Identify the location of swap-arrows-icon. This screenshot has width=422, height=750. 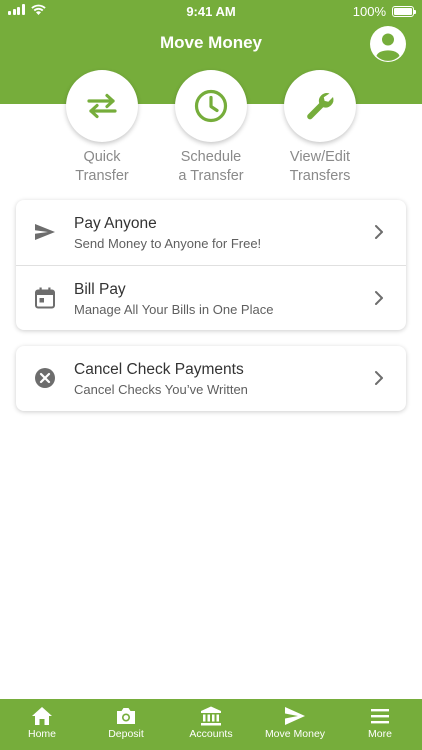
(102, 106).